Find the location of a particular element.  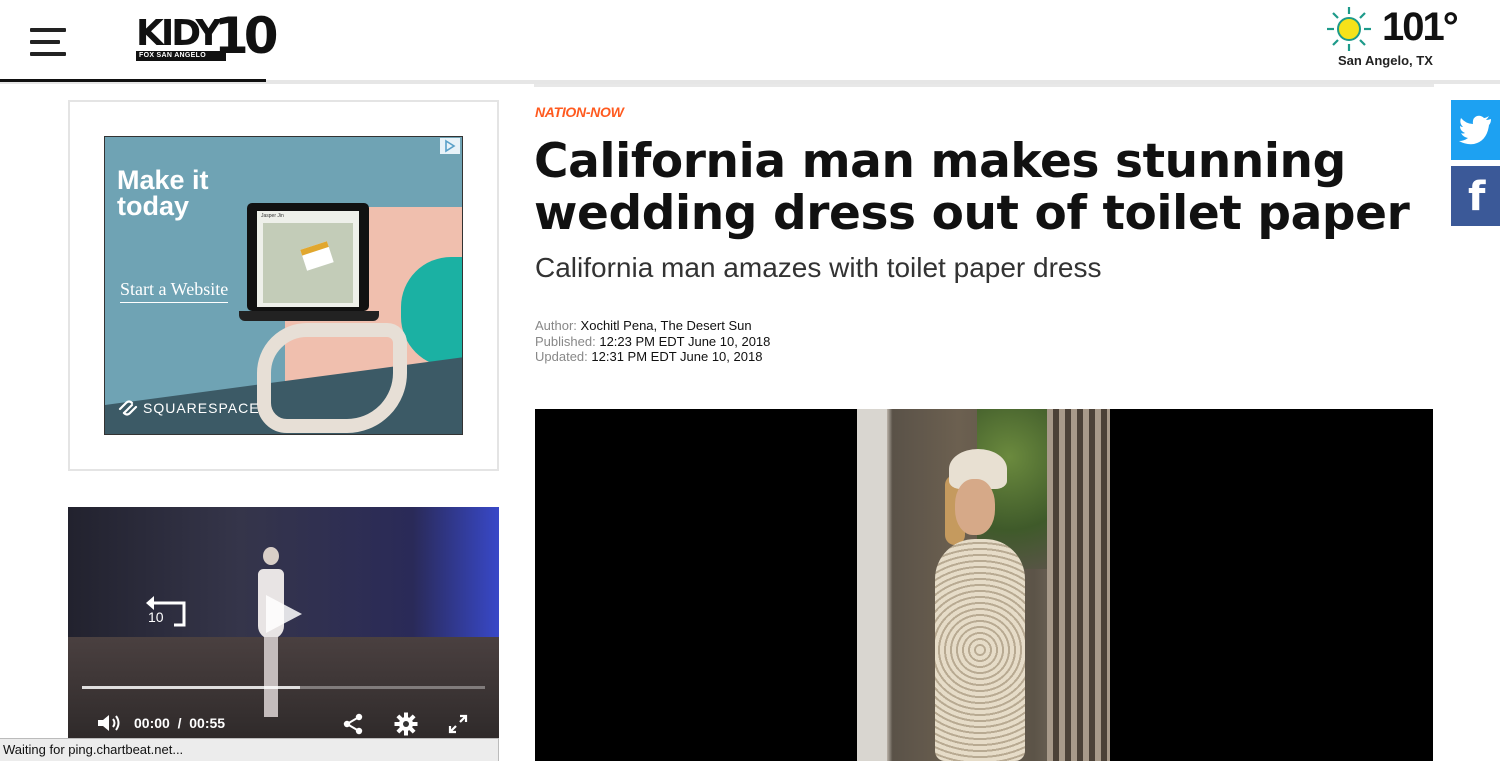

video-time: 00:00 / 00:55 is located at coordinates (179, 723).